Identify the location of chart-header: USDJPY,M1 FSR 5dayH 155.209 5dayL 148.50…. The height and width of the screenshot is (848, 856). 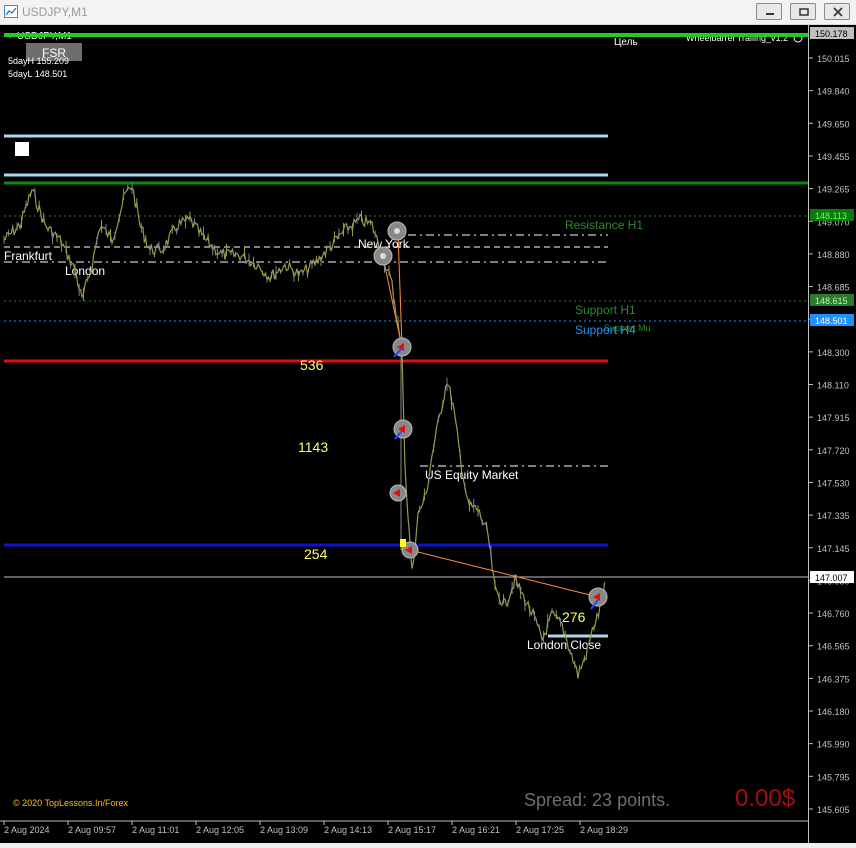
(405, 55).